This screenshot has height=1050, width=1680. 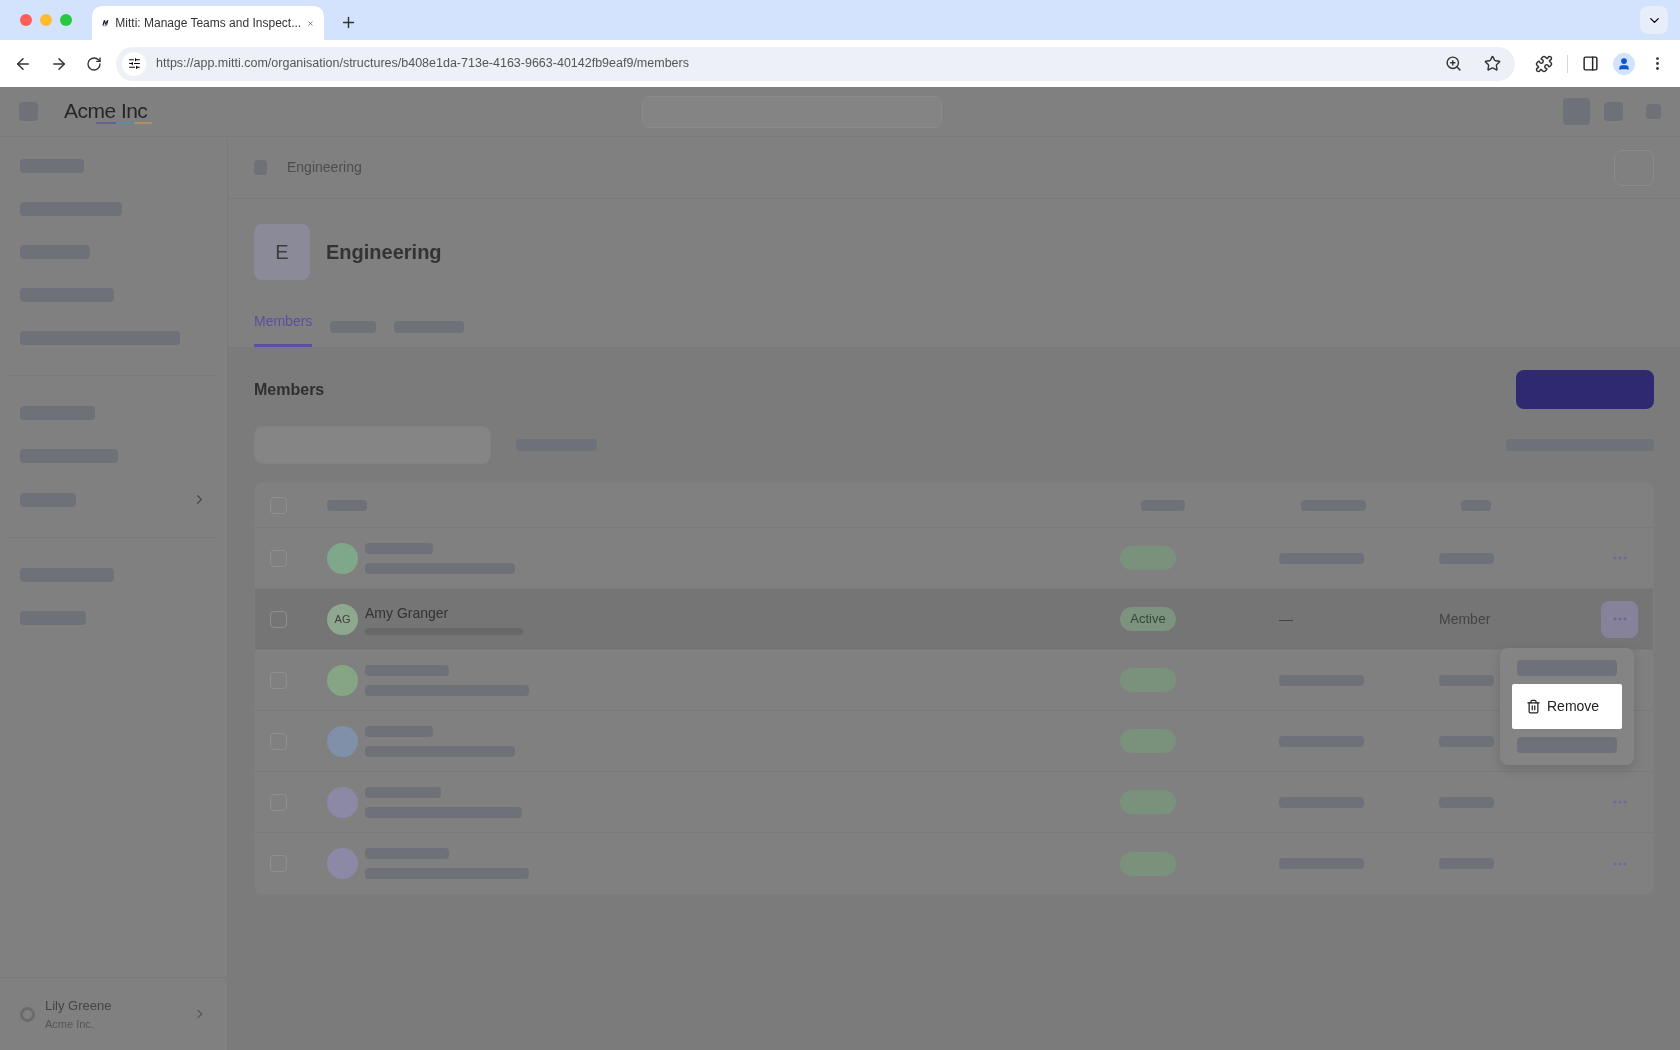 What do you see at coordinates (407, 613) in the screenshot?
I see `member-name: Amy Granger` at bounding box center [407, 613].